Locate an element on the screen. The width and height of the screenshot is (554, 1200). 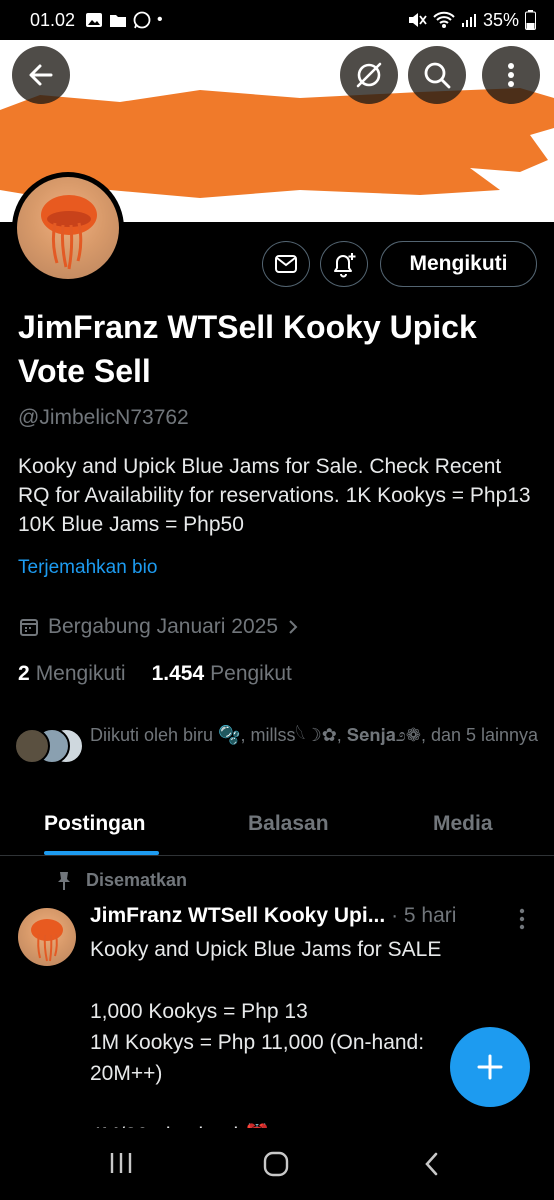
status-left-icons: • is located at coordinates (124, 20).